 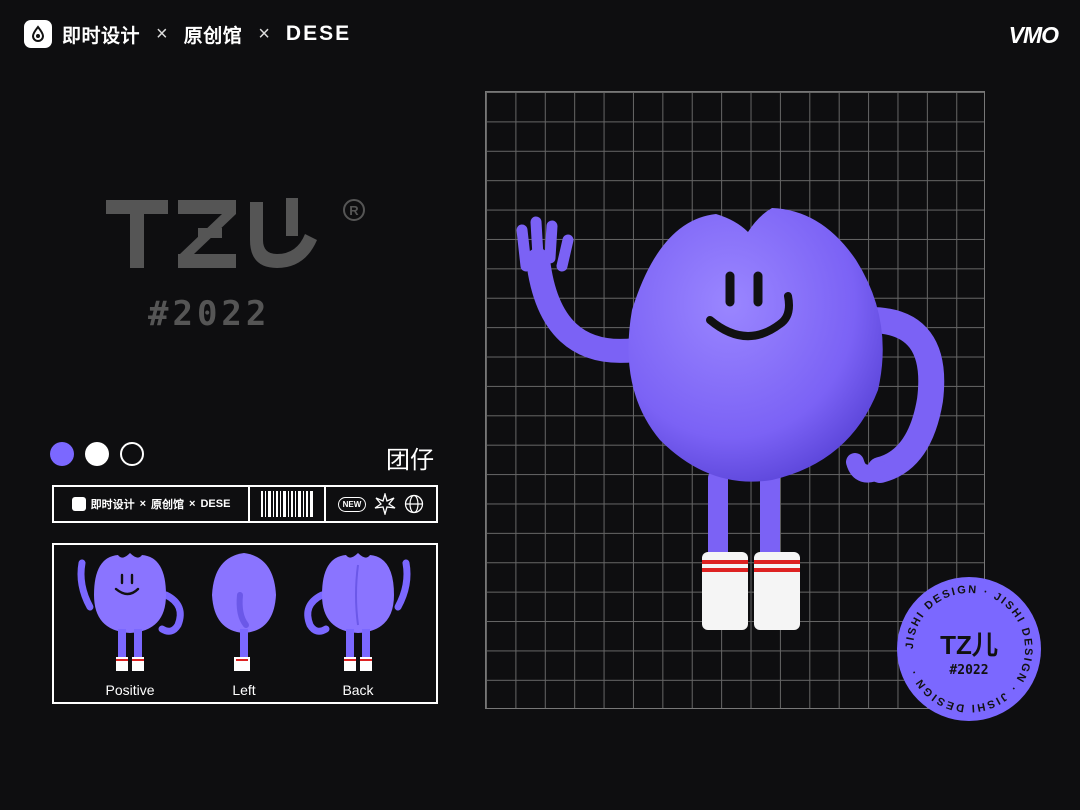 I want to click on color-swatches, so click(x=97, y=454).